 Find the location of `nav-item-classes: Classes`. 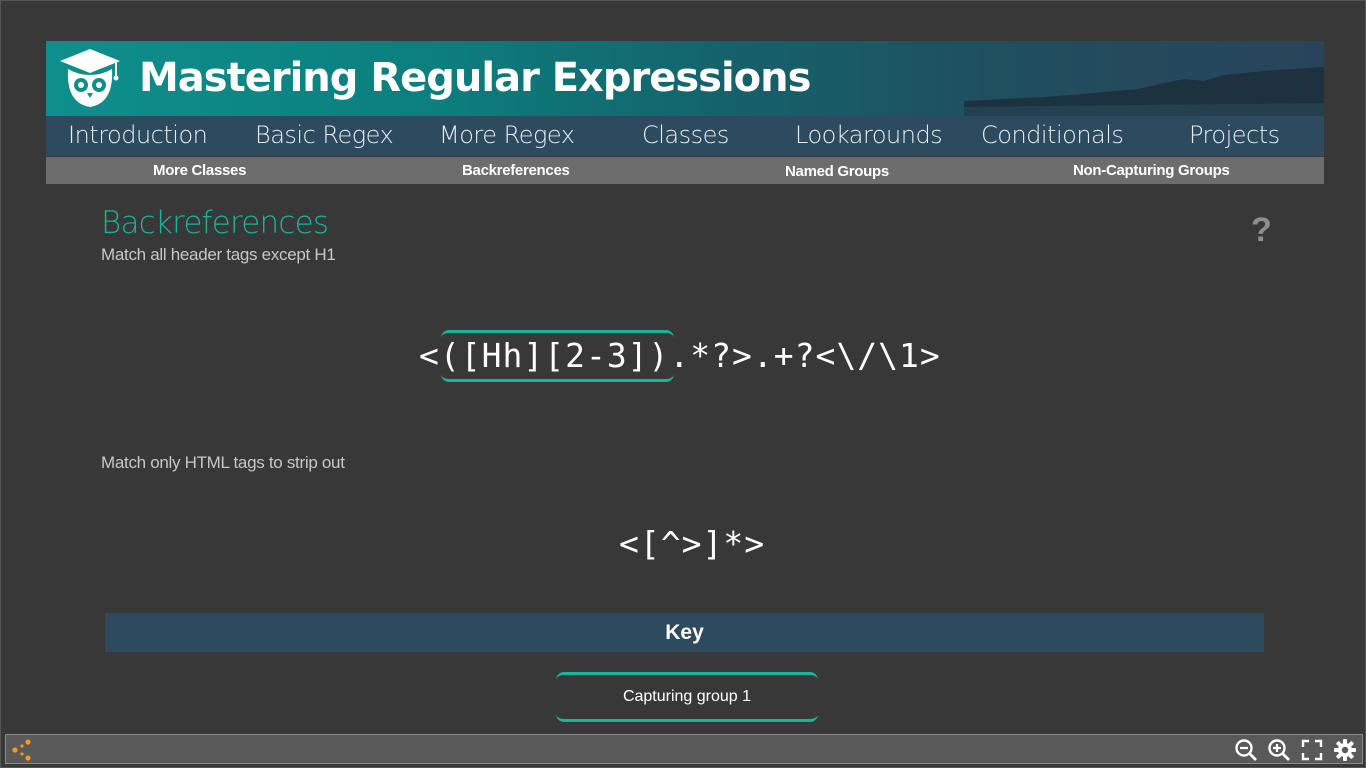

nav-item-classes: Classes is located at coordinates (685, 135).